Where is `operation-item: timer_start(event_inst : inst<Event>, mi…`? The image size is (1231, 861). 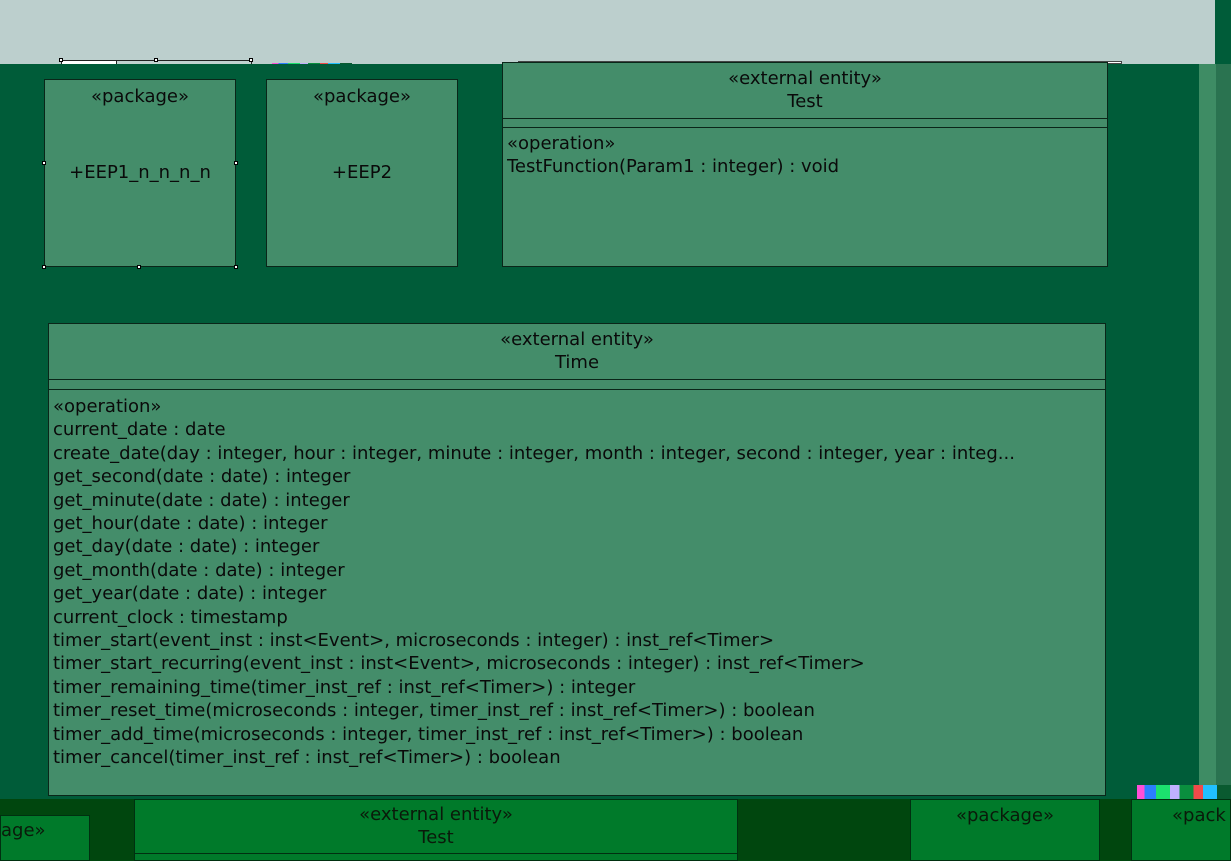
operation-item: timer_start(event_inst : inst<Event>, mi… is located at coordinates (576, 640).